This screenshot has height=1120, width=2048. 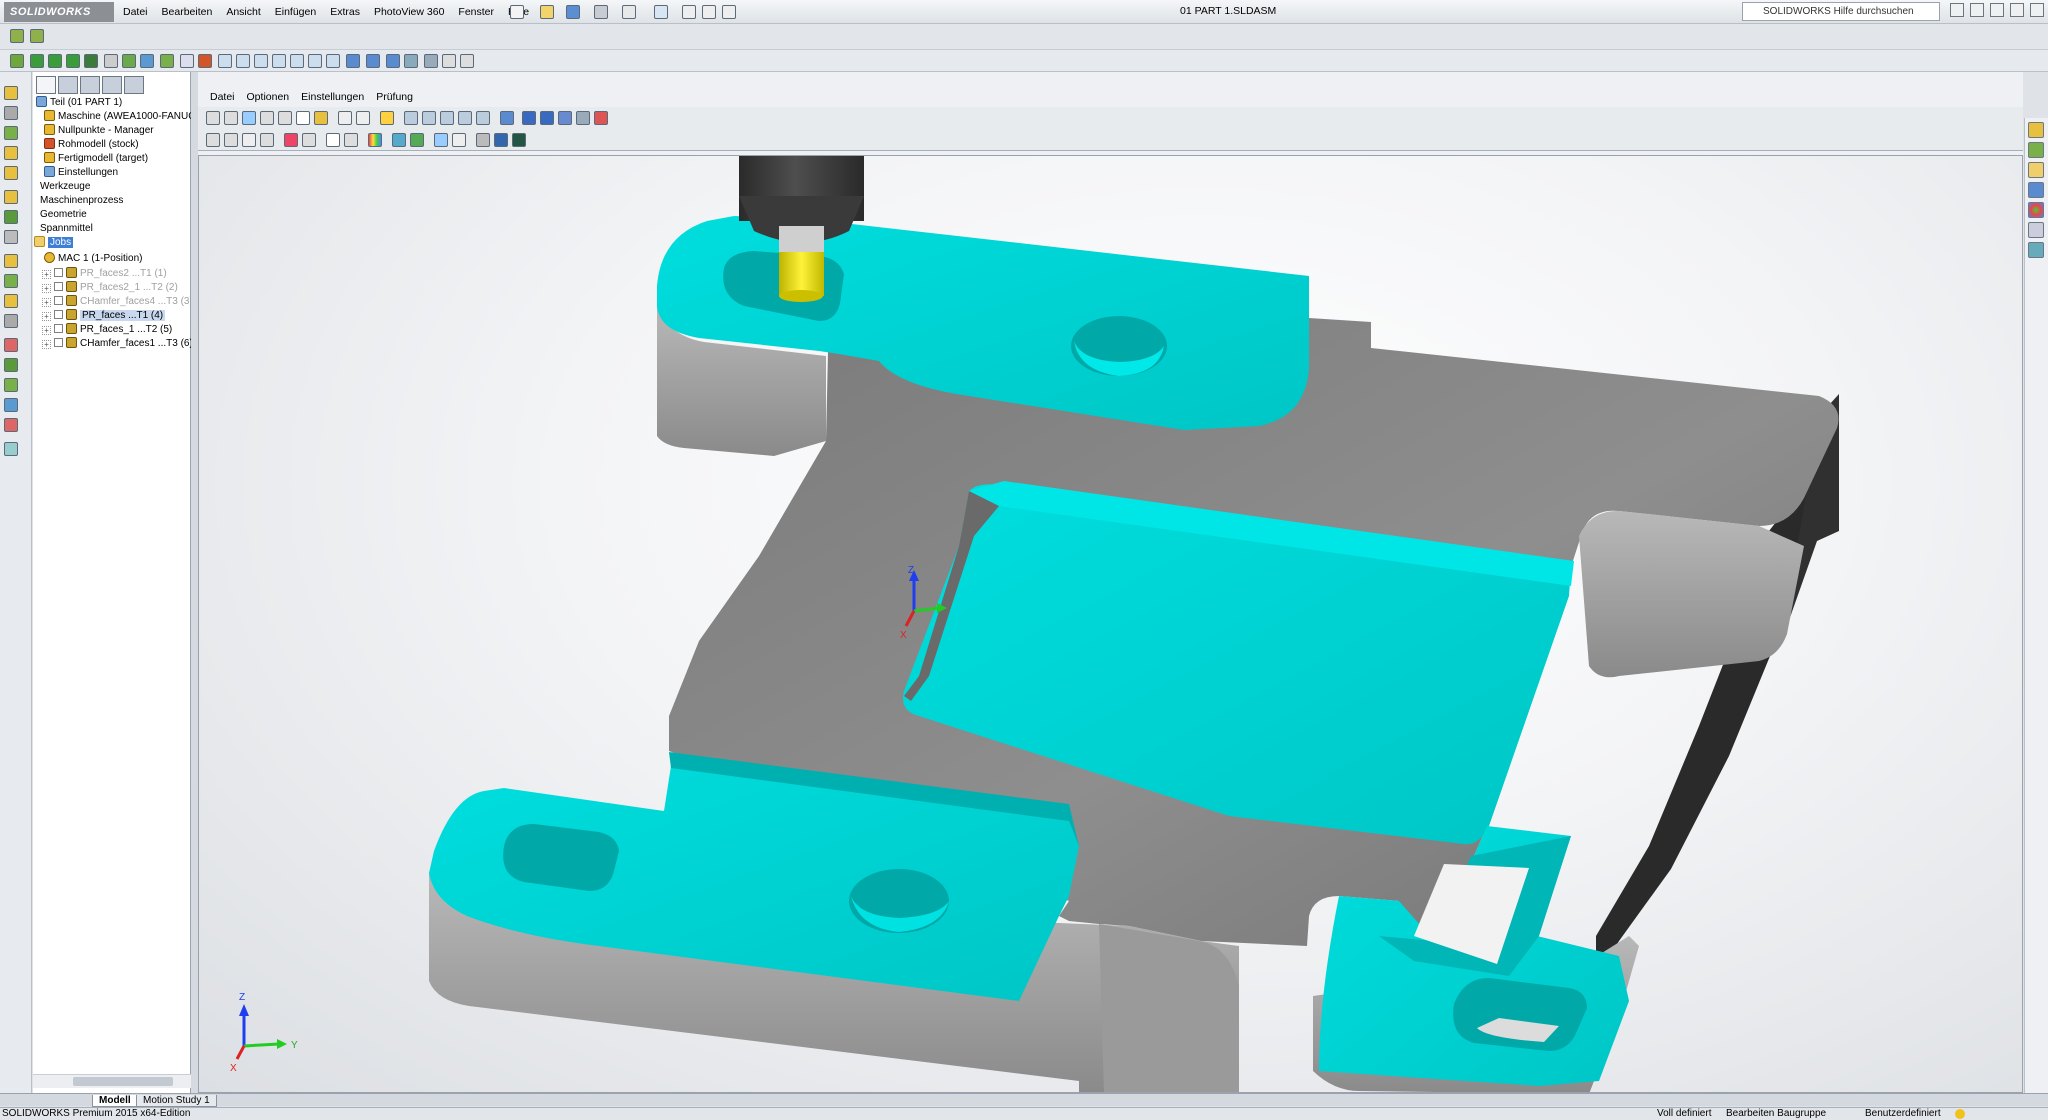 I want to click on job-list-icon, so click(x=167, y=61).